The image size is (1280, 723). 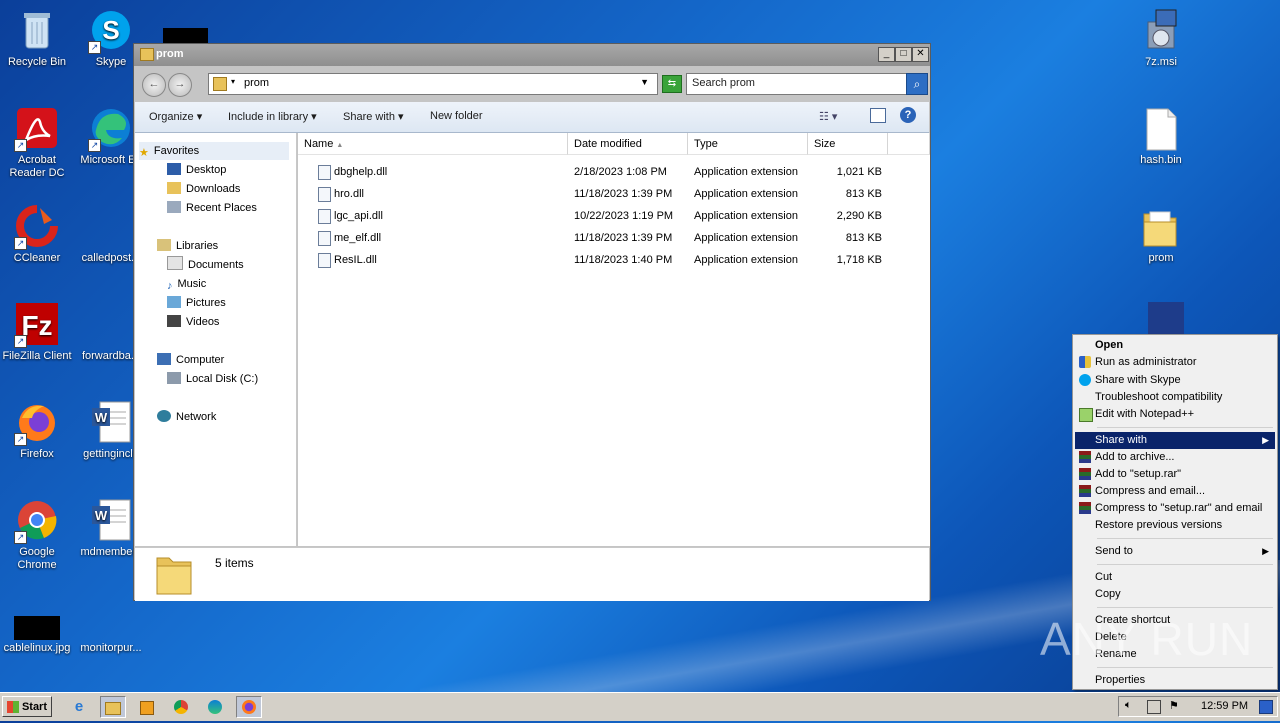 I want to click on nav-desktop: Desktop, so click(x=196, y=170).